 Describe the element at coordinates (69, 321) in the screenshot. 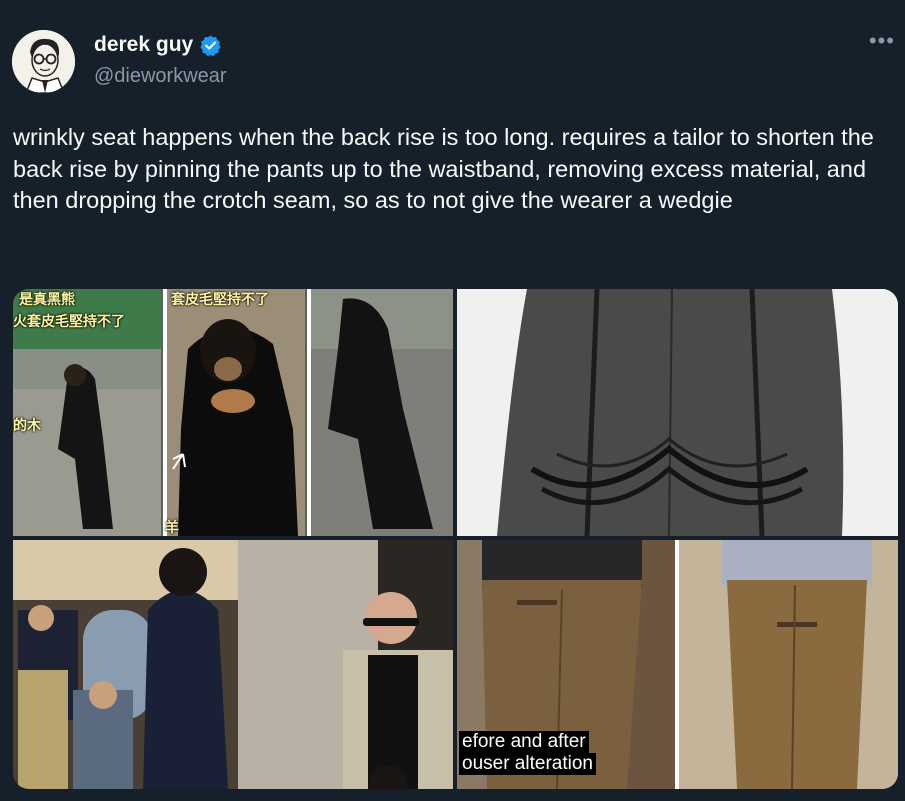

I see `bear-caption-left-mid: 火套皮毛堅持不了` at that location.